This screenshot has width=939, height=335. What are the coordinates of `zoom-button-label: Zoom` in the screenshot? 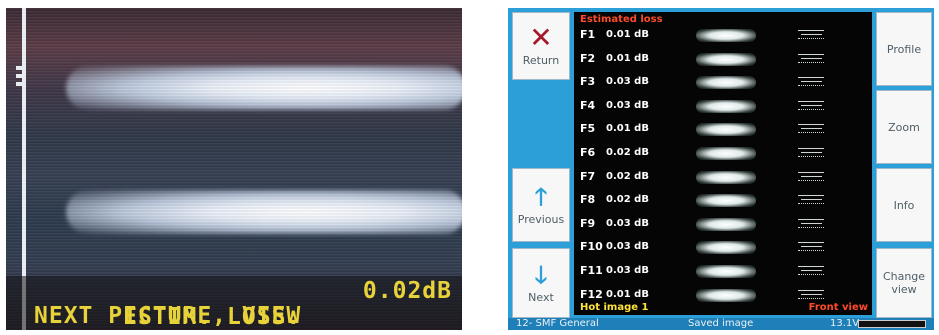 It's located at (904, 127).